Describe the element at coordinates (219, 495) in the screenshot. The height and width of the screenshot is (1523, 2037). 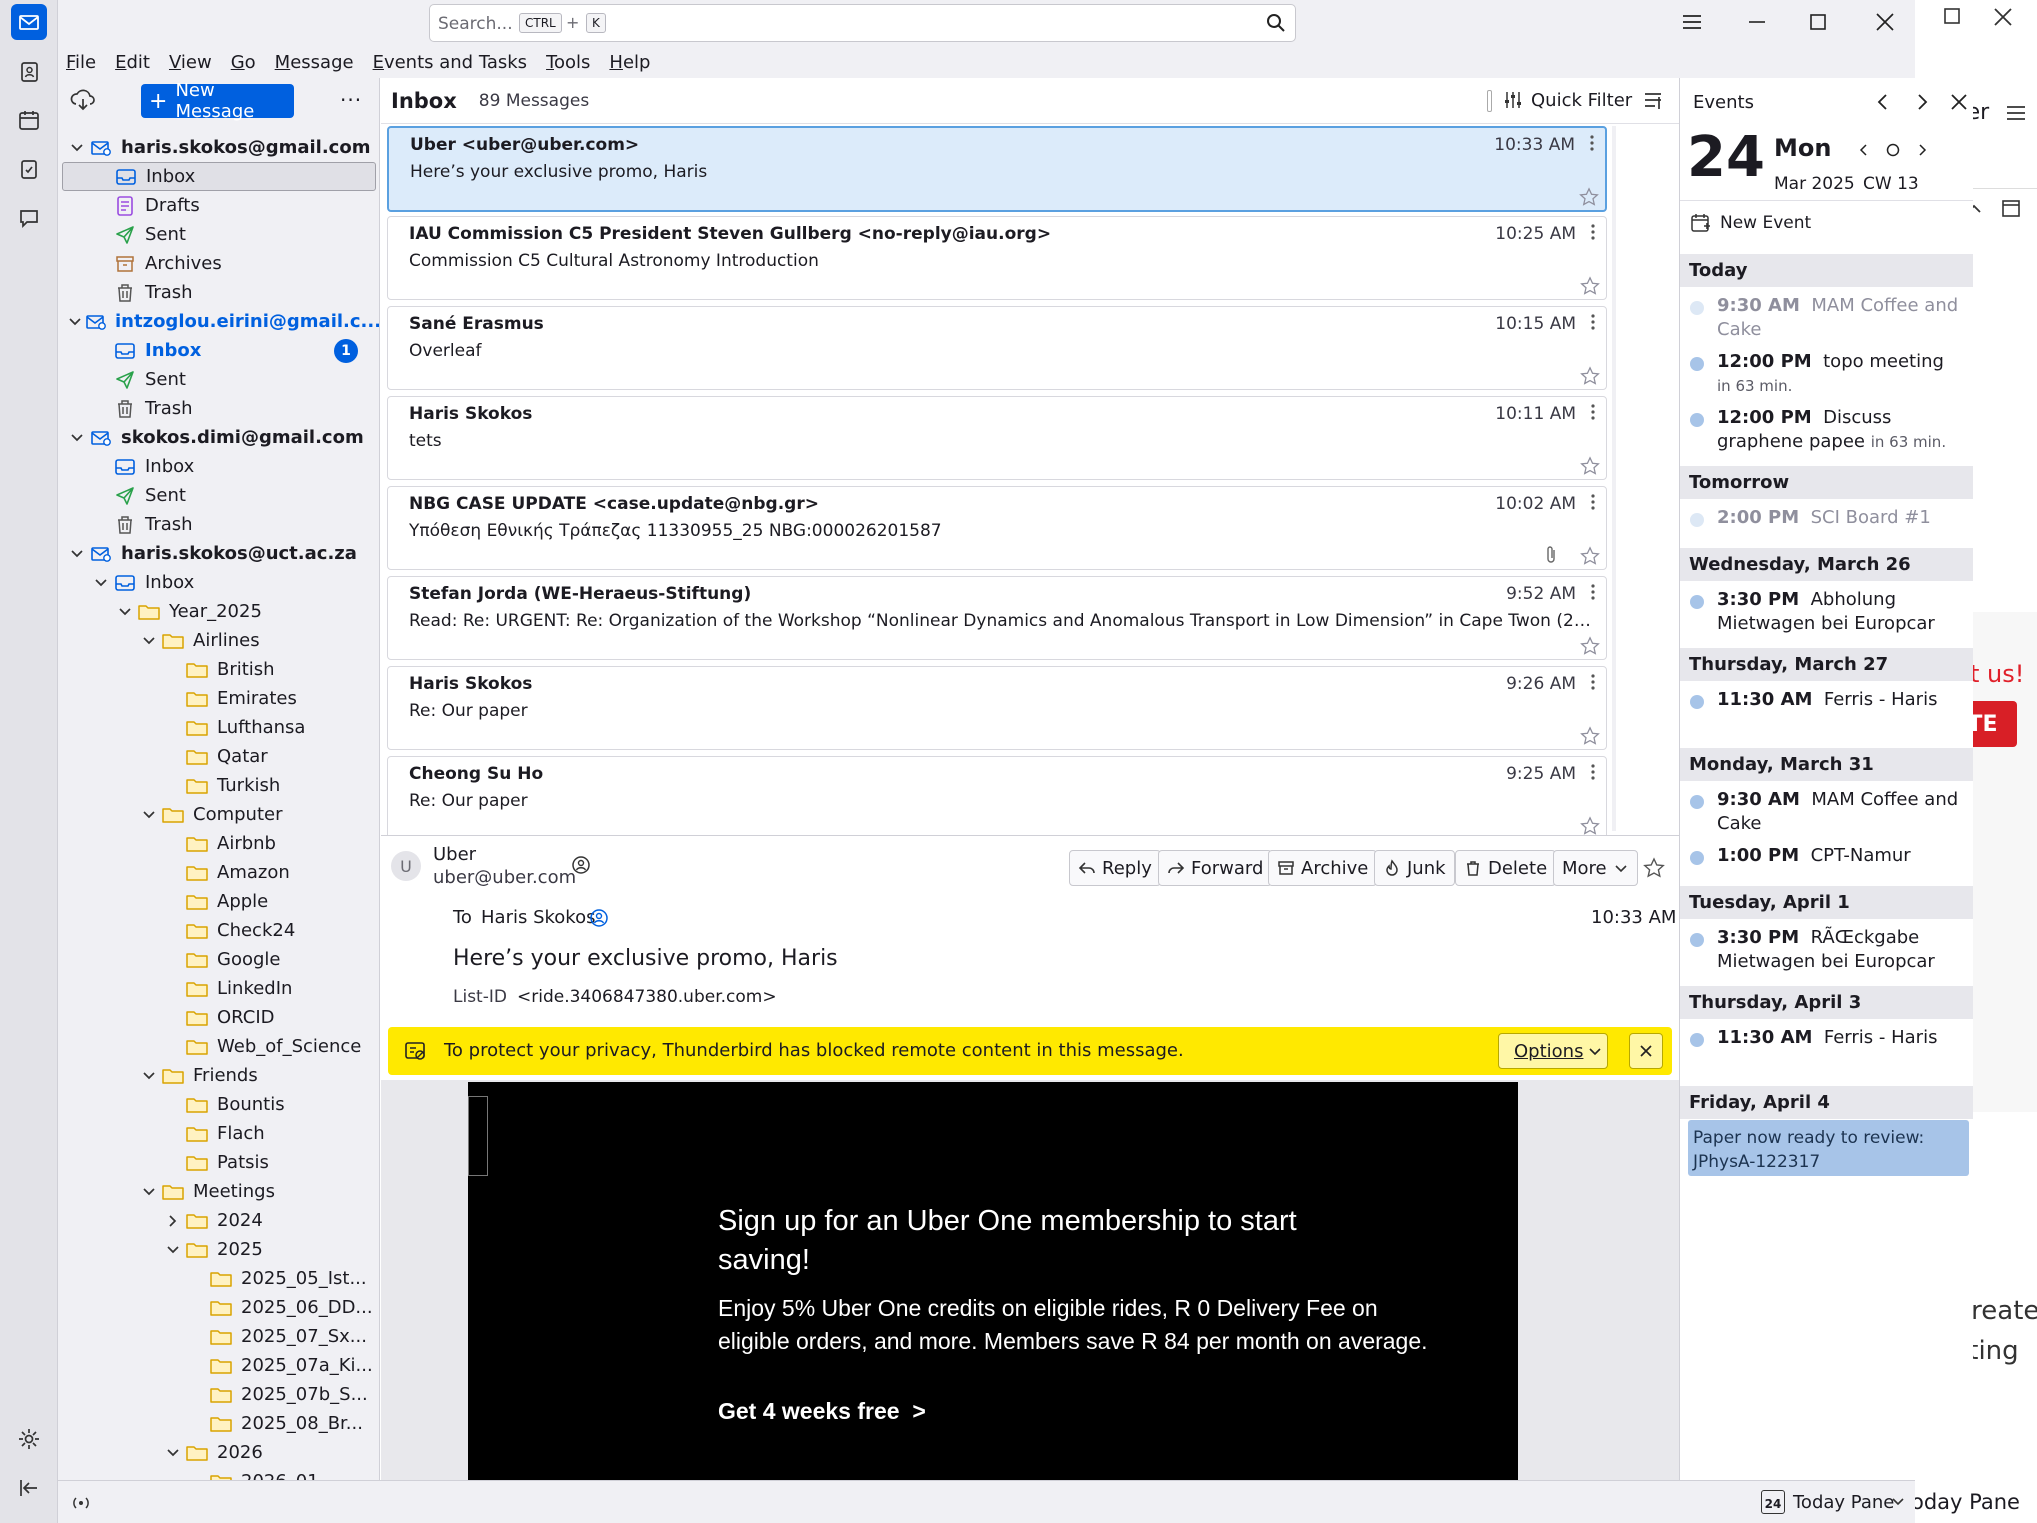
I see `folder-row: Sent` at that location.